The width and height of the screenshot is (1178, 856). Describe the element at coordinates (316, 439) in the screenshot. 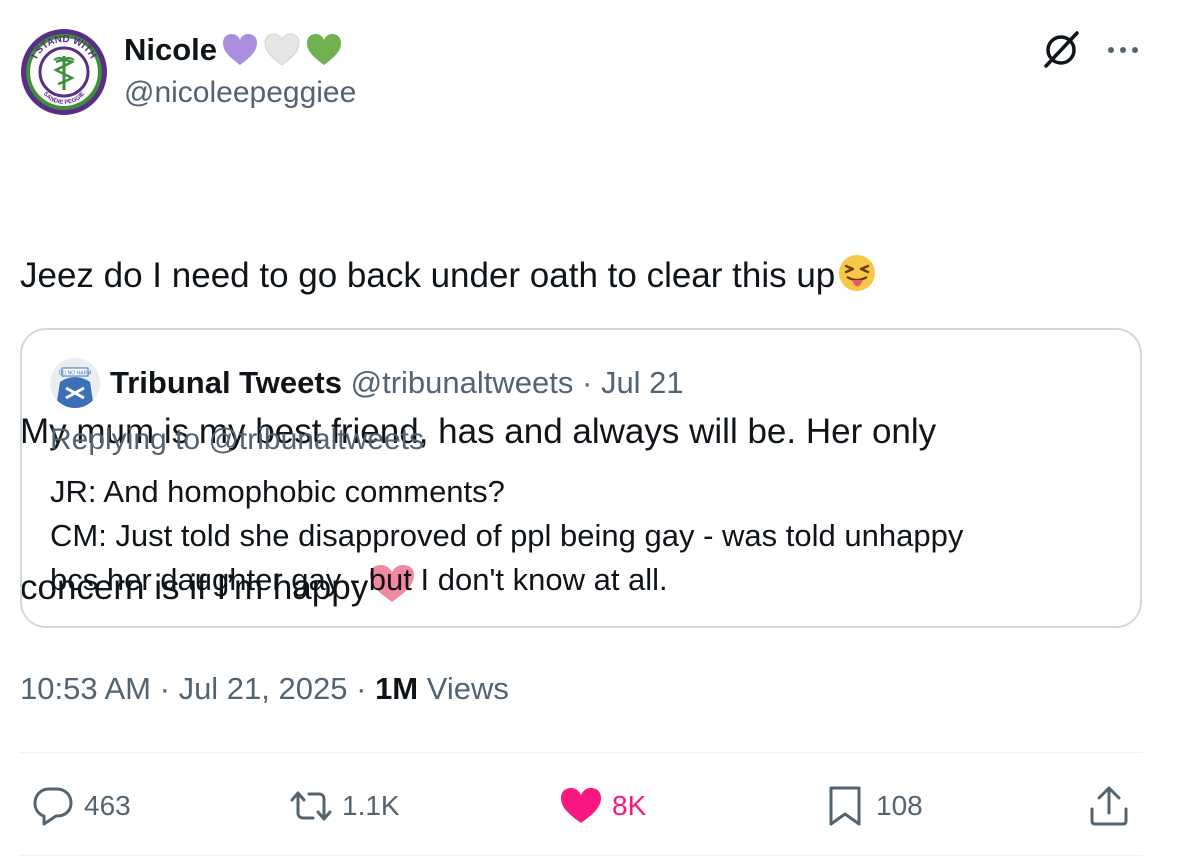

I see `replying-handle: @tribunaltweets` at that location.